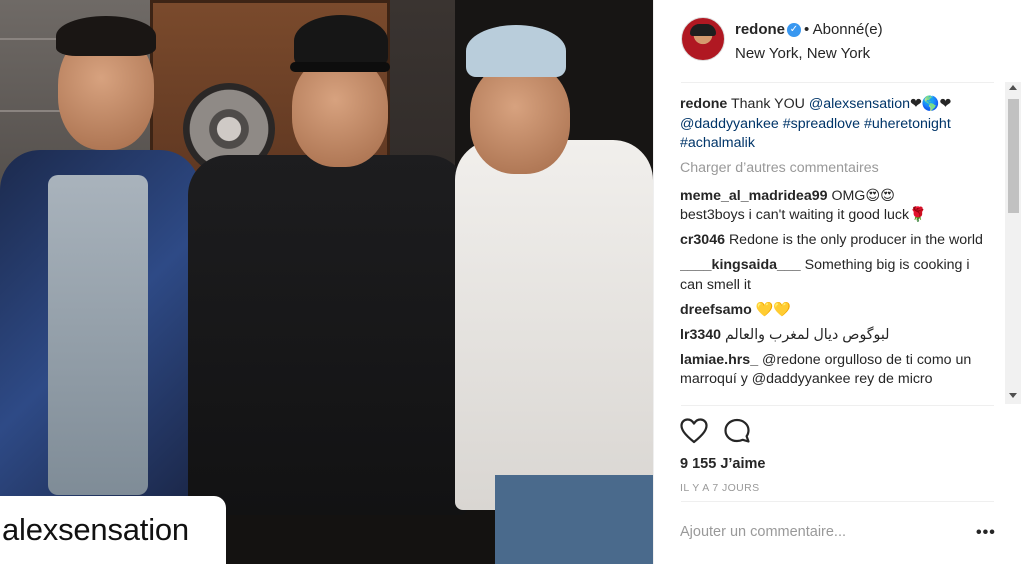 The image size is (1021, 564). I want to click on likes-count: 9 155 J’aime, so click(722, 464).